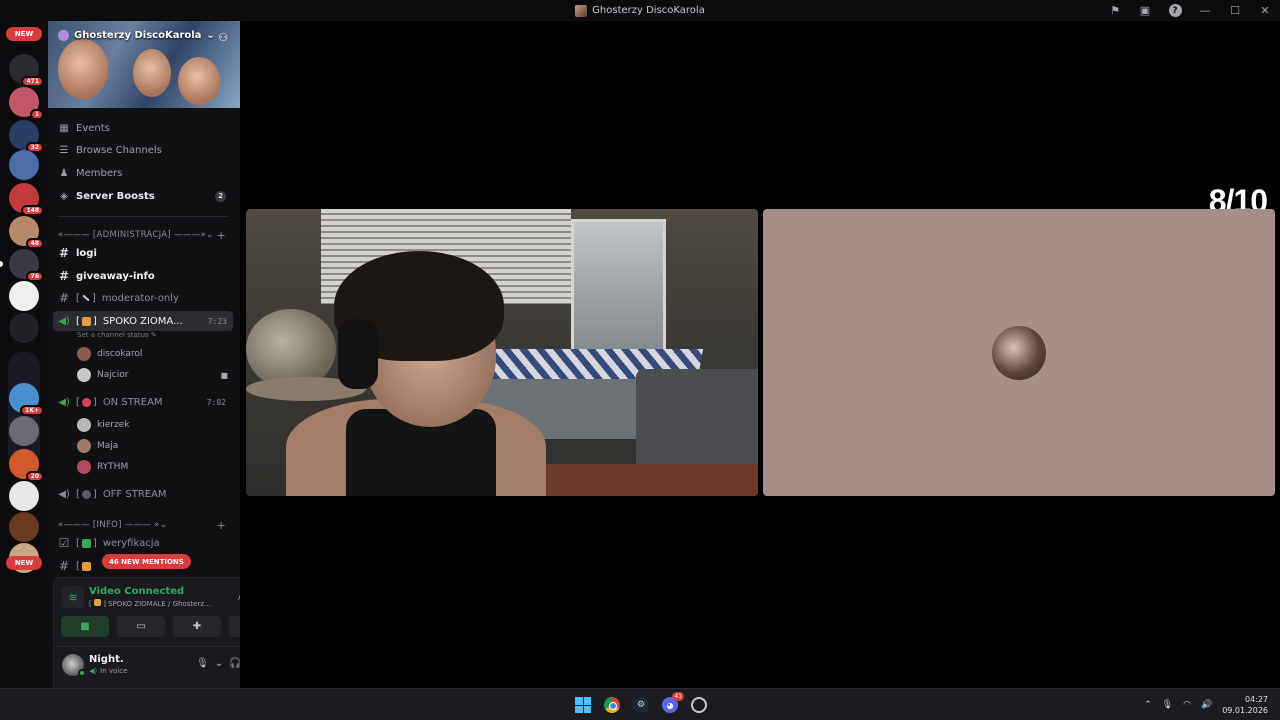  What do you see at coordinates (26, 199) in the screenshot?
I see `server-icon: 148` at bounding box center [26, 199].